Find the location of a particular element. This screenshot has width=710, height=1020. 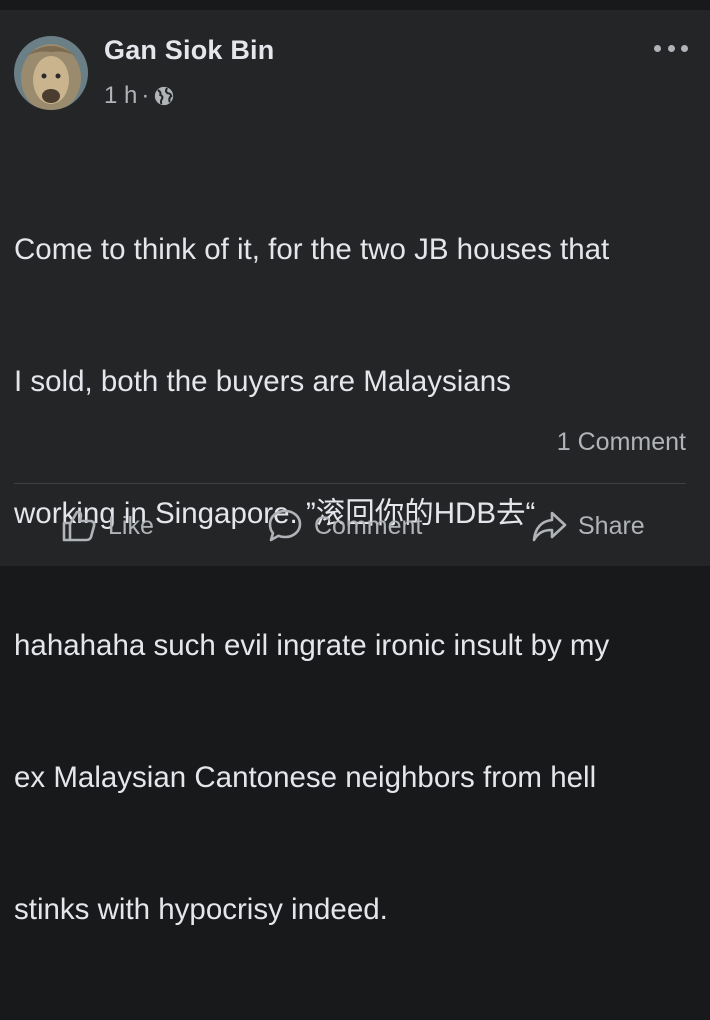

share-button: Share is located at coordinates (587, 526).